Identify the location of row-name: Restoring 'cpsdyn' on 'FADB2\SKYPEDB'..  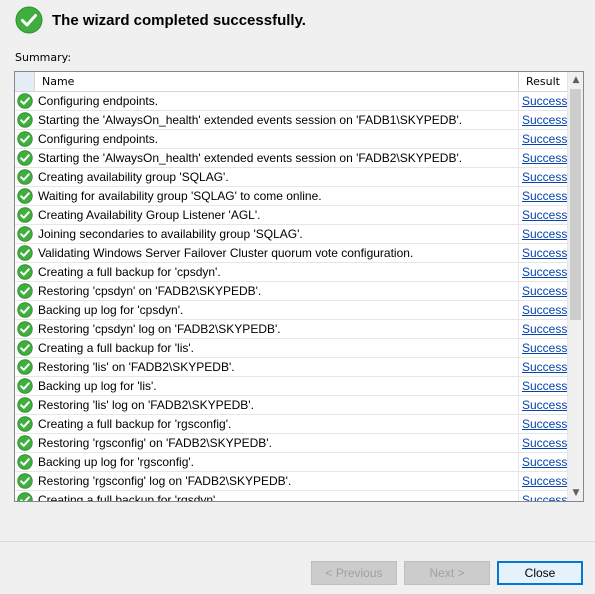
(277, 291).